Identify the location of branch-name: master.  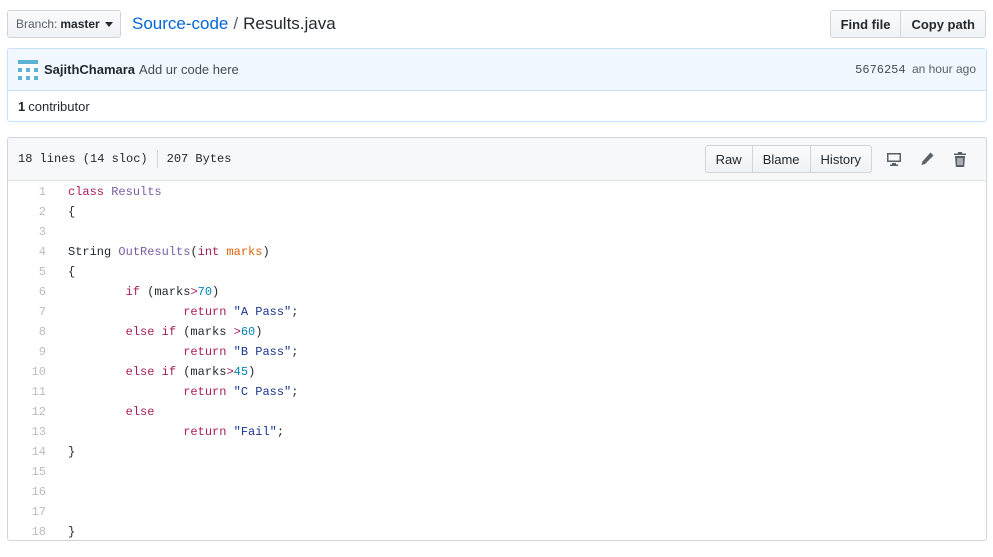
(80, 24).